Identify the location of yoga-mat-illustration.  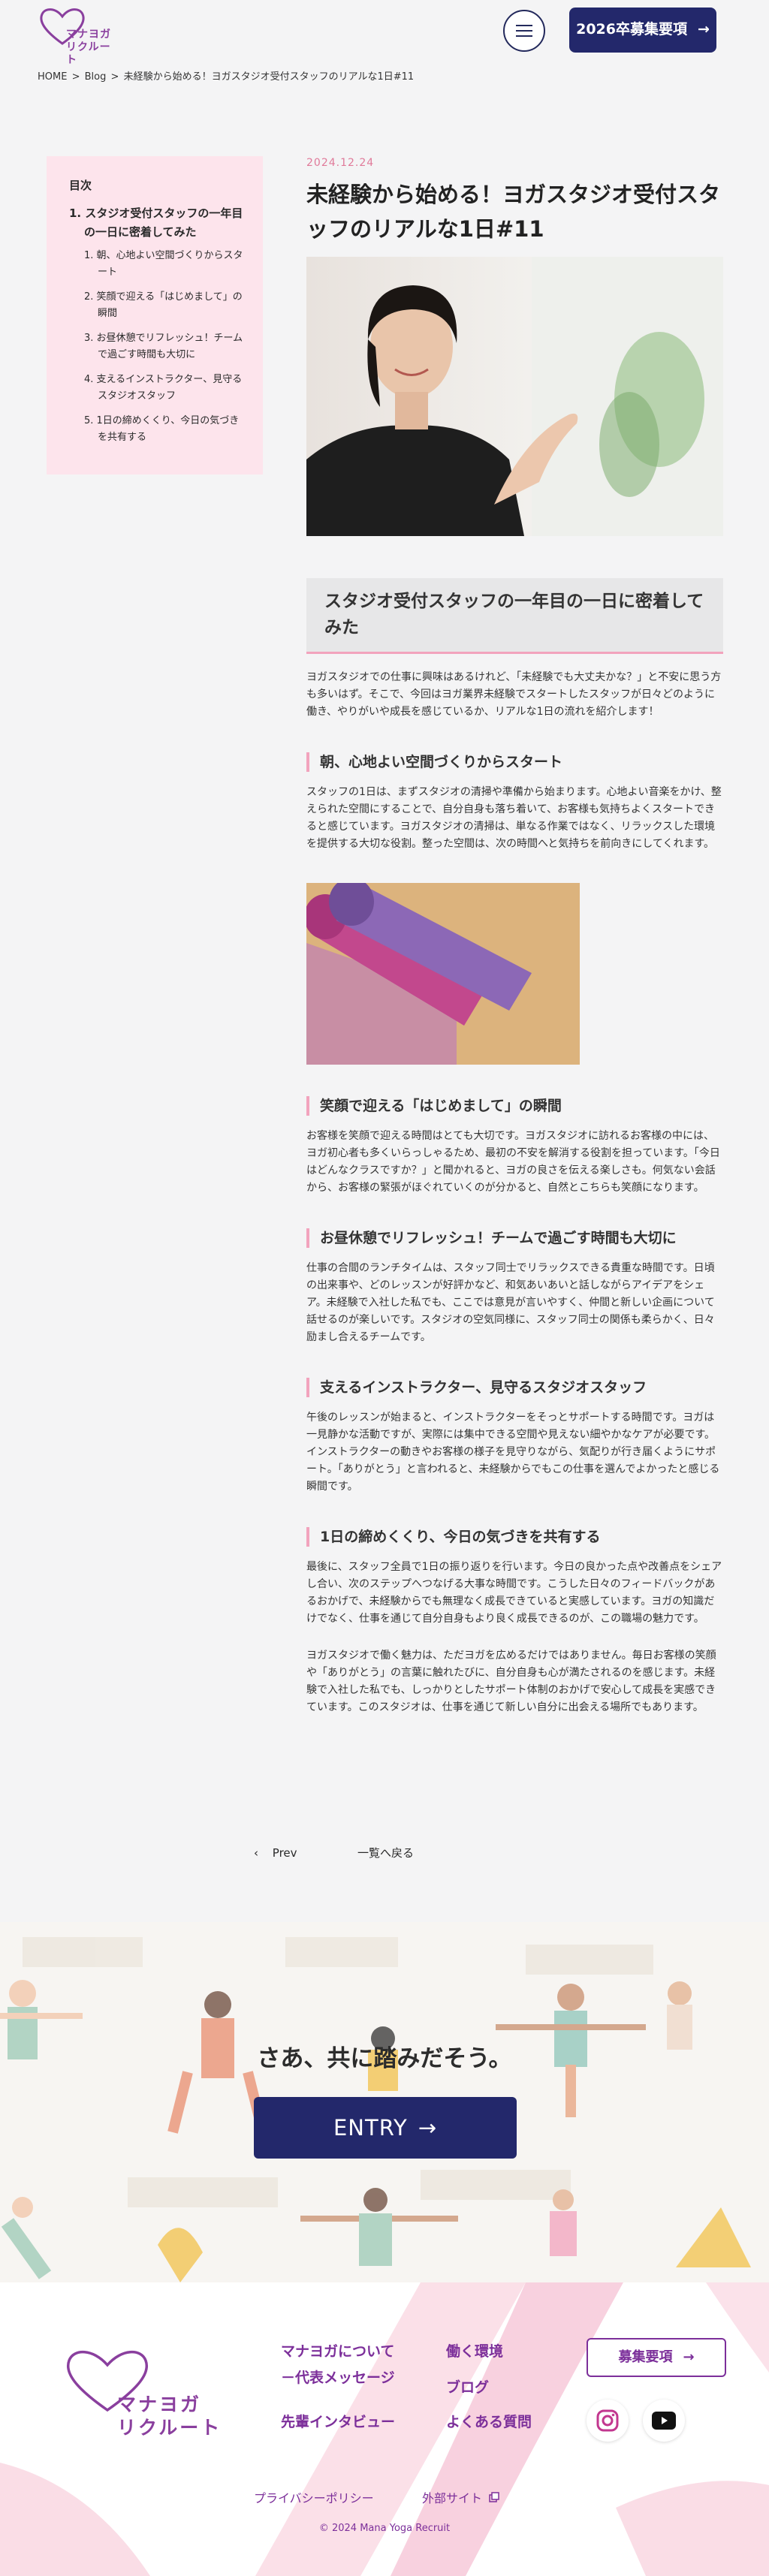
(443, 973).